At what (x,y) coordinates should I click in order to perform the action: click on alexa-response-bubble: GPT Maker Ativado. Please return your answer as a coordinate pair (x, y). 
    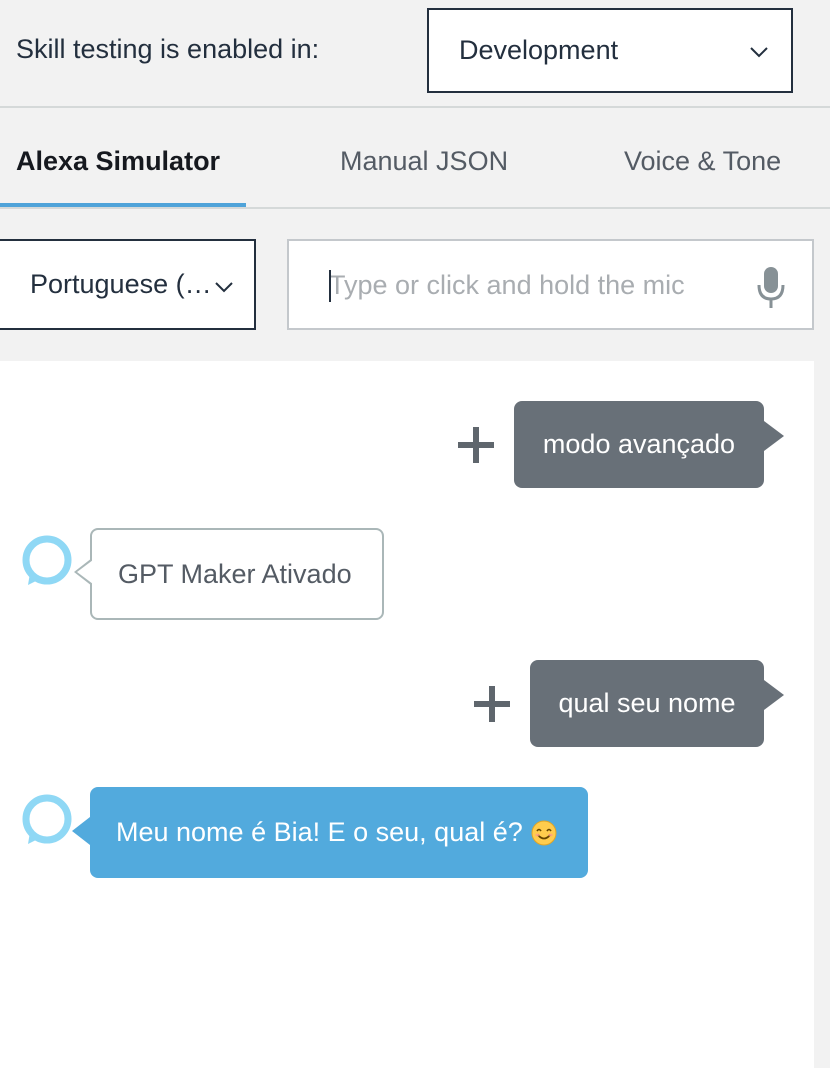
    Looking at the image, I should click on (229, 574).